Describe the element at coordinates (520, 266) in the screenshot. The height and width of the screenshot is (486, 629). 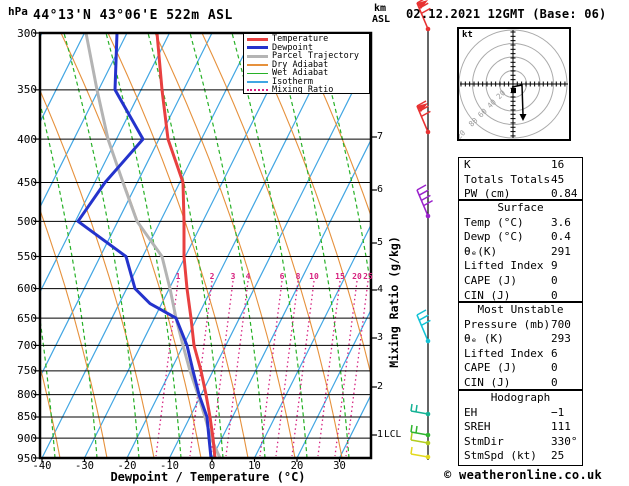
I see `stat-row: Lifted Index 9` at that location.